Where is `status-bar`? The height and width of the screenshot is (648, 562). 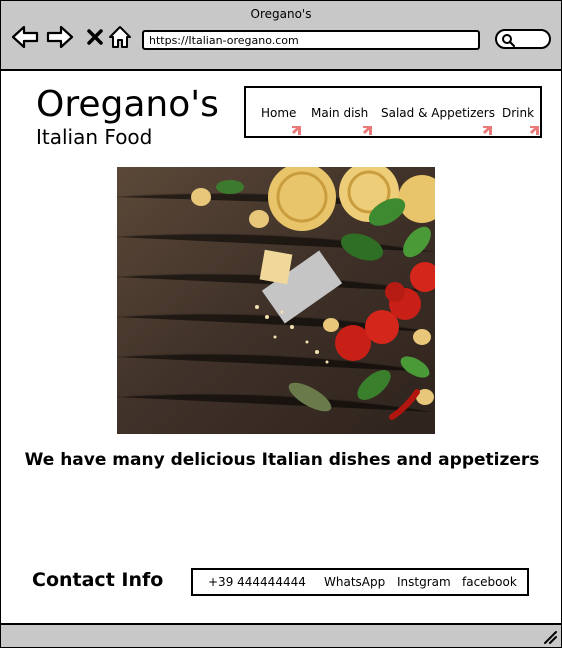 status-bar is located at coordinates (281, 635).